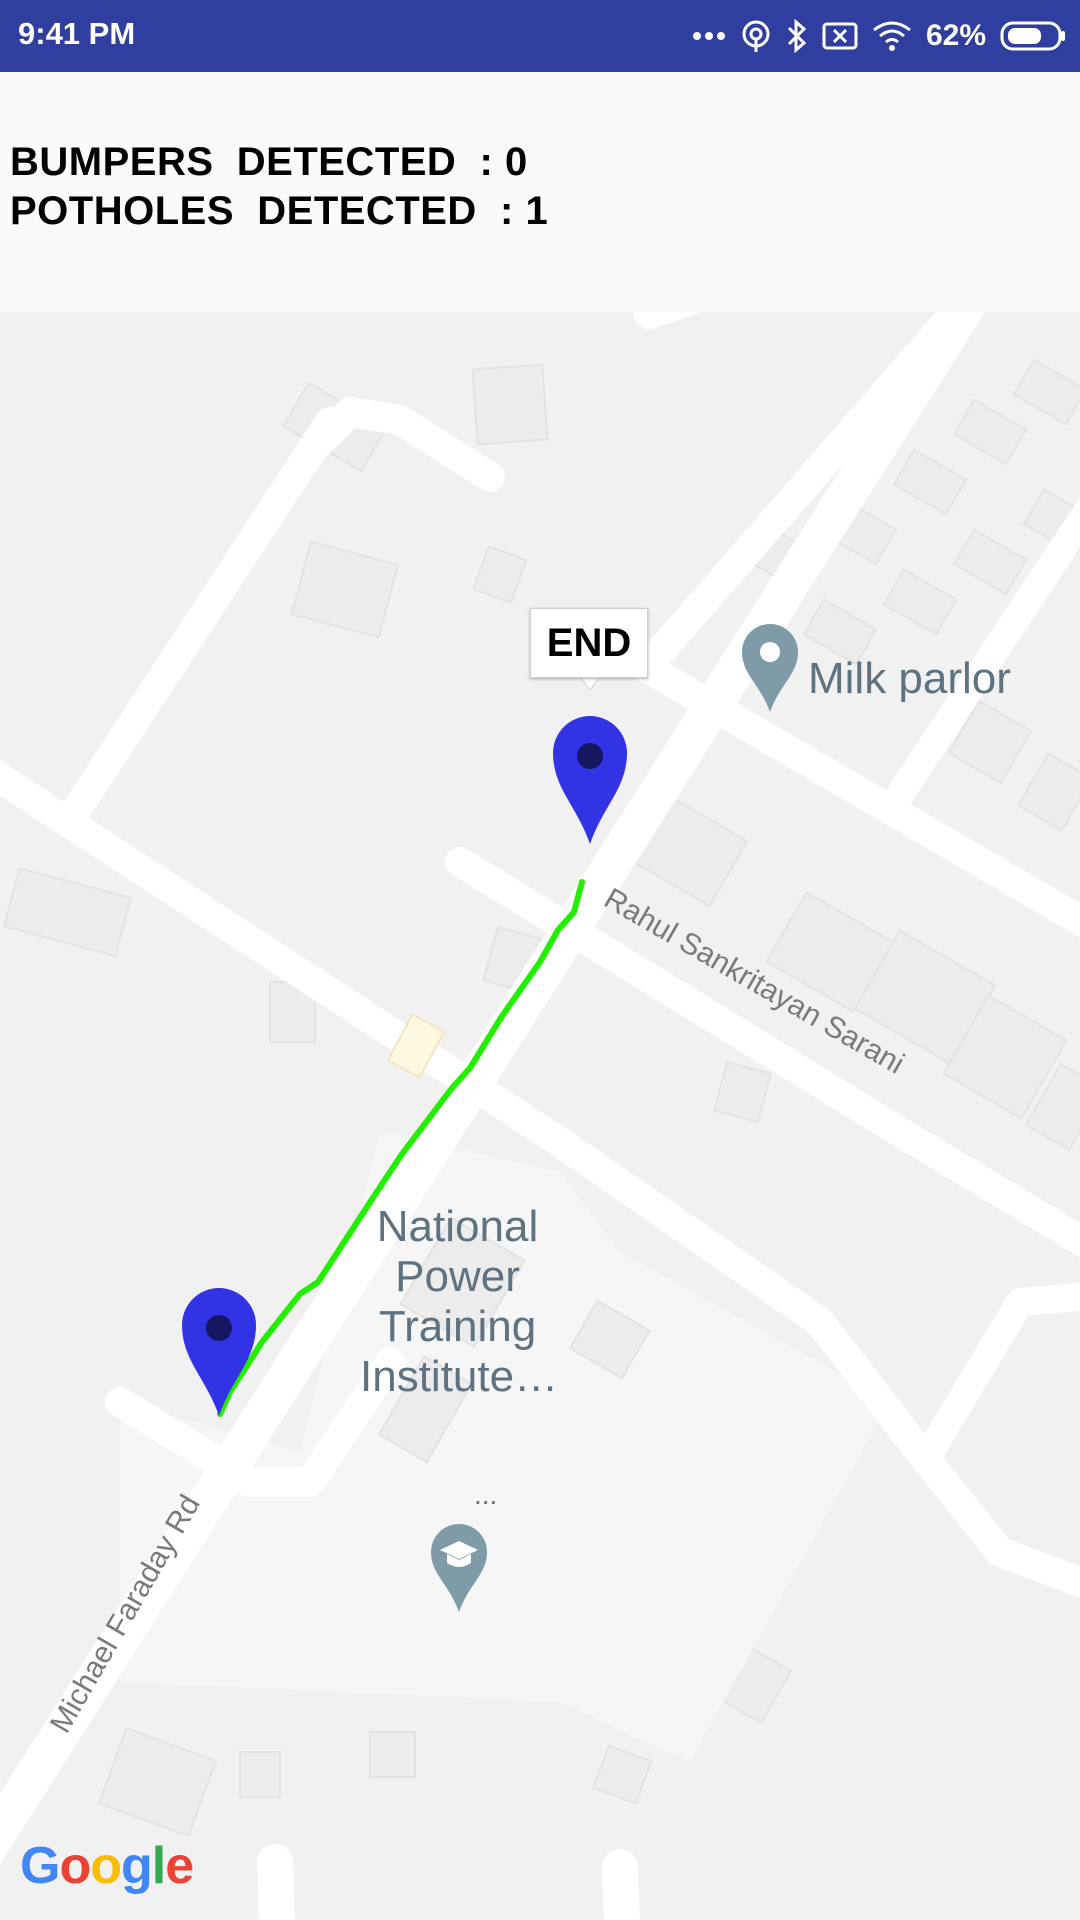  What do you see at coordinates (279, 211) in the screenshot?
I see `potholes-count: POTHOLES DETECTED : 1` at bounding box center [279, 211].